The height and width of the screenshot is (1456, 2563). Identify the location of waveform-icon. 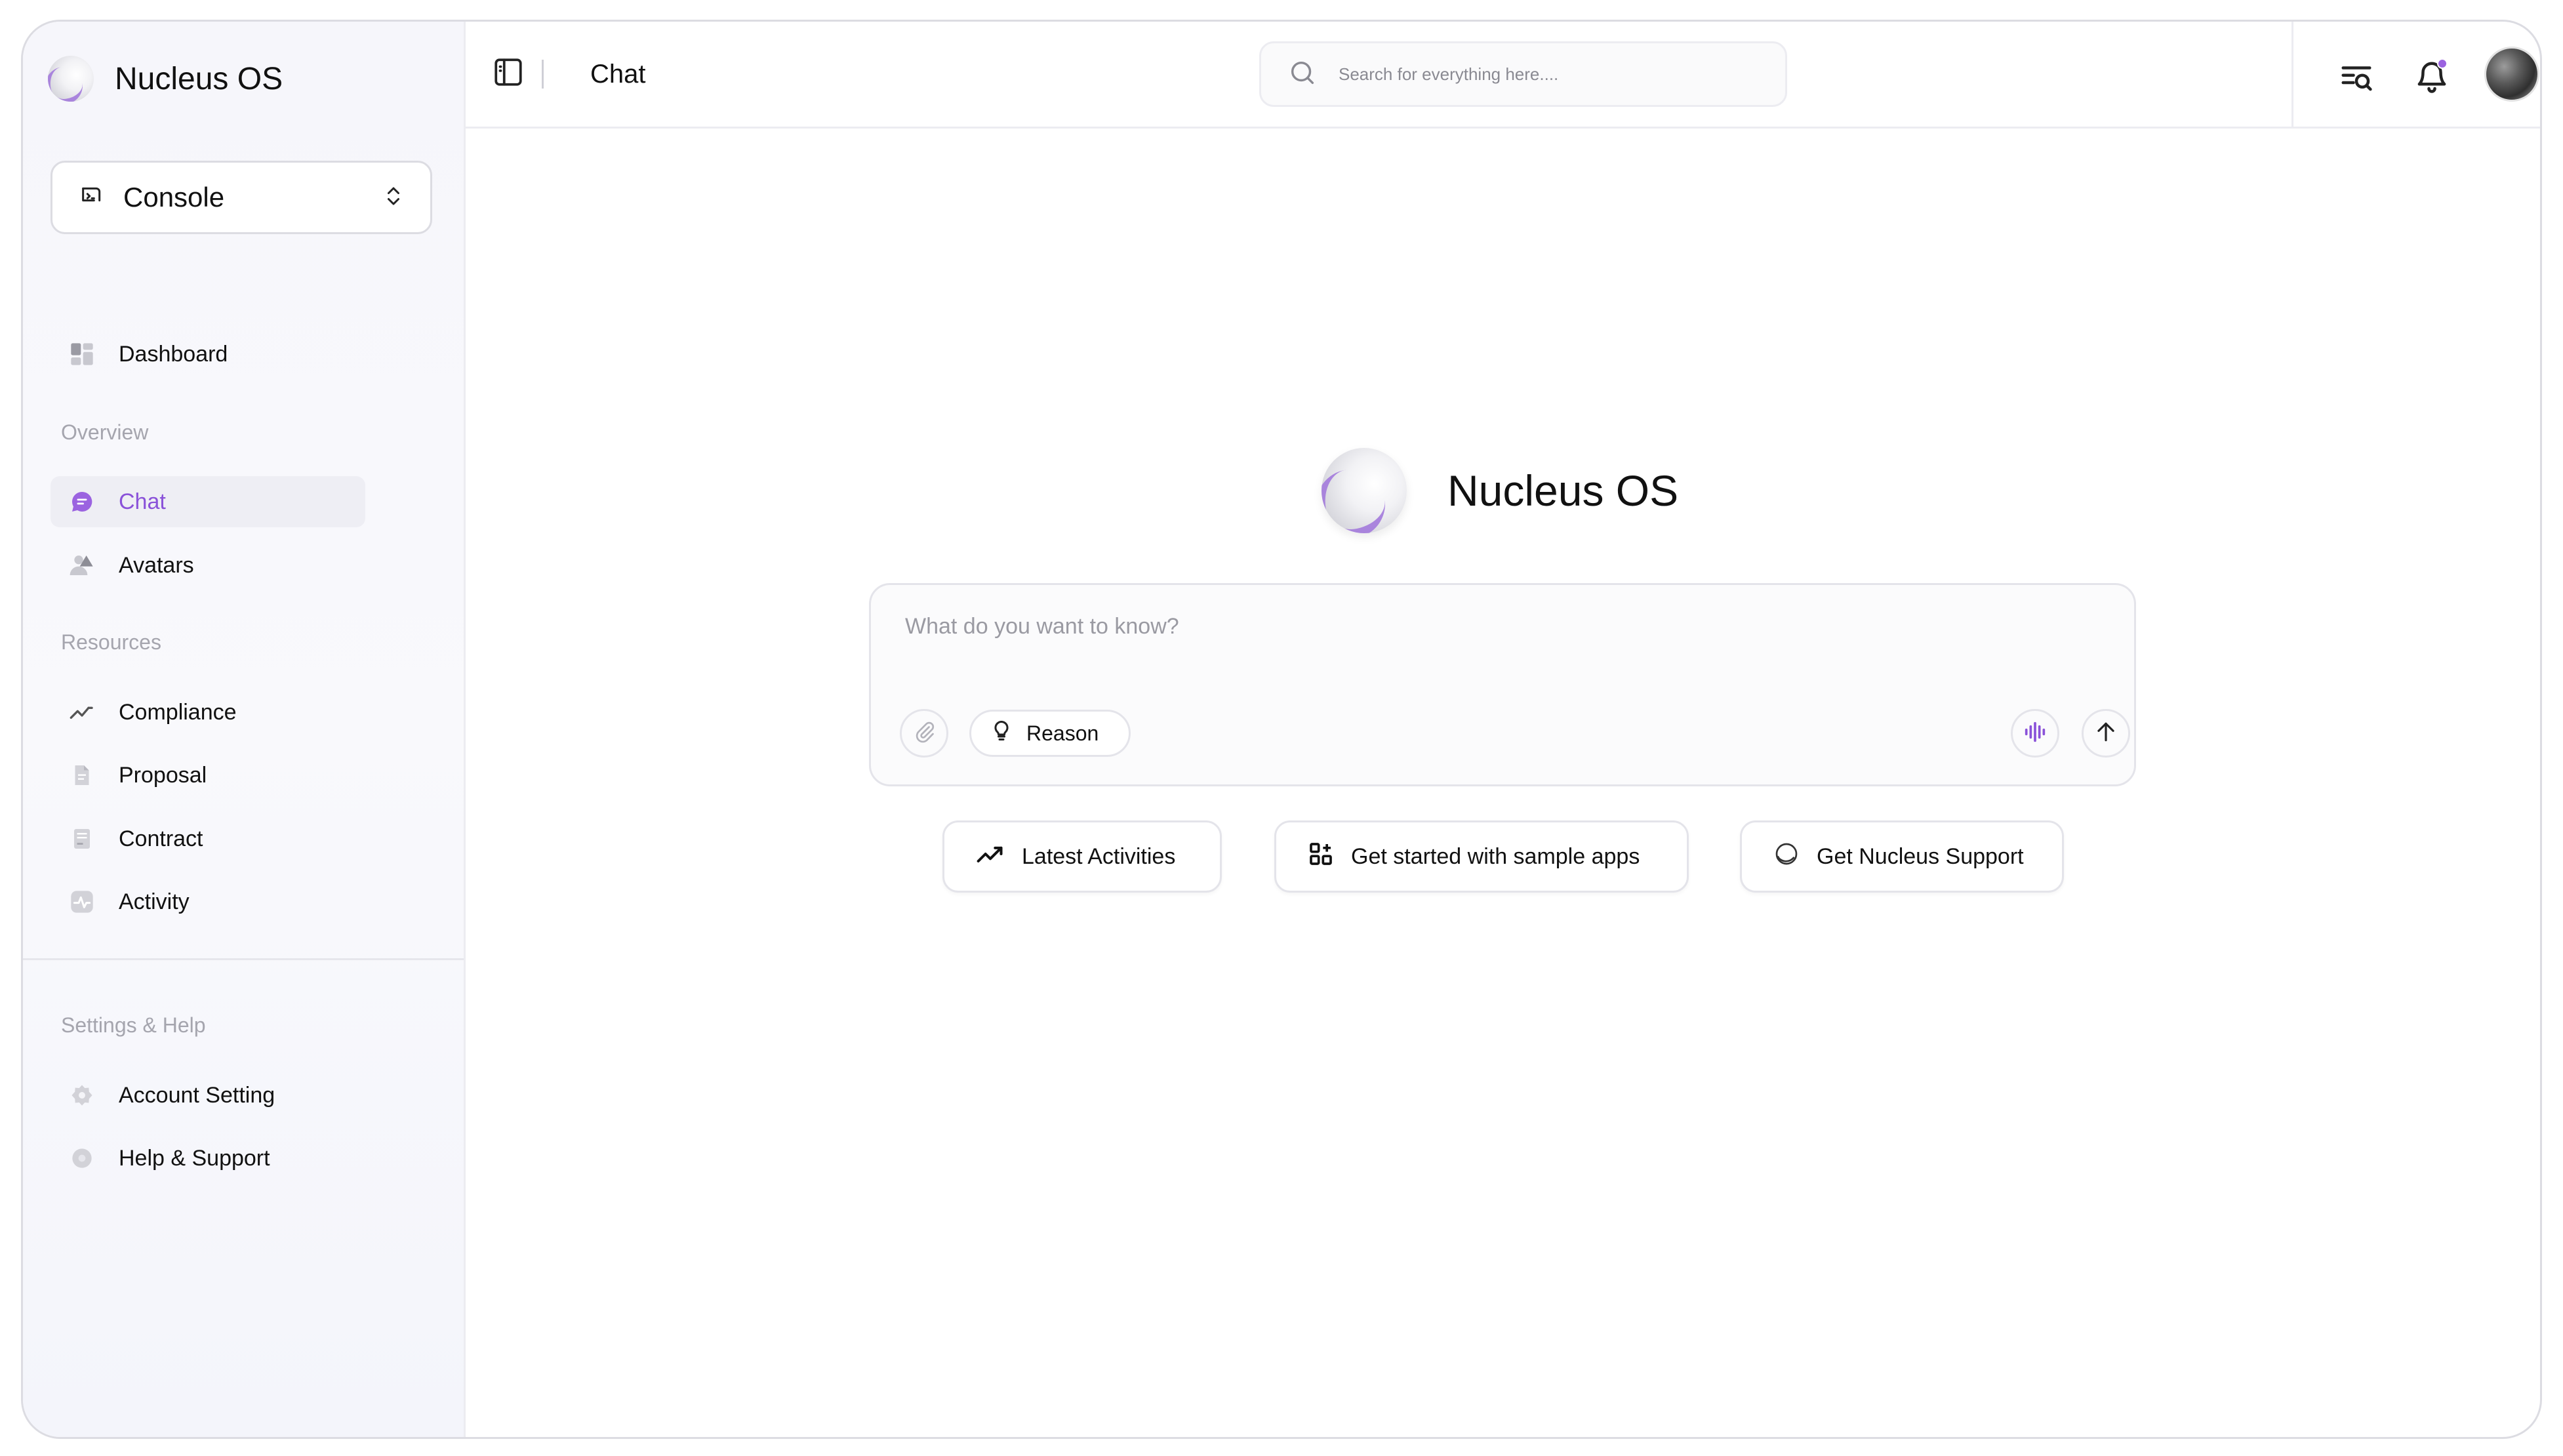
(2035, 733).